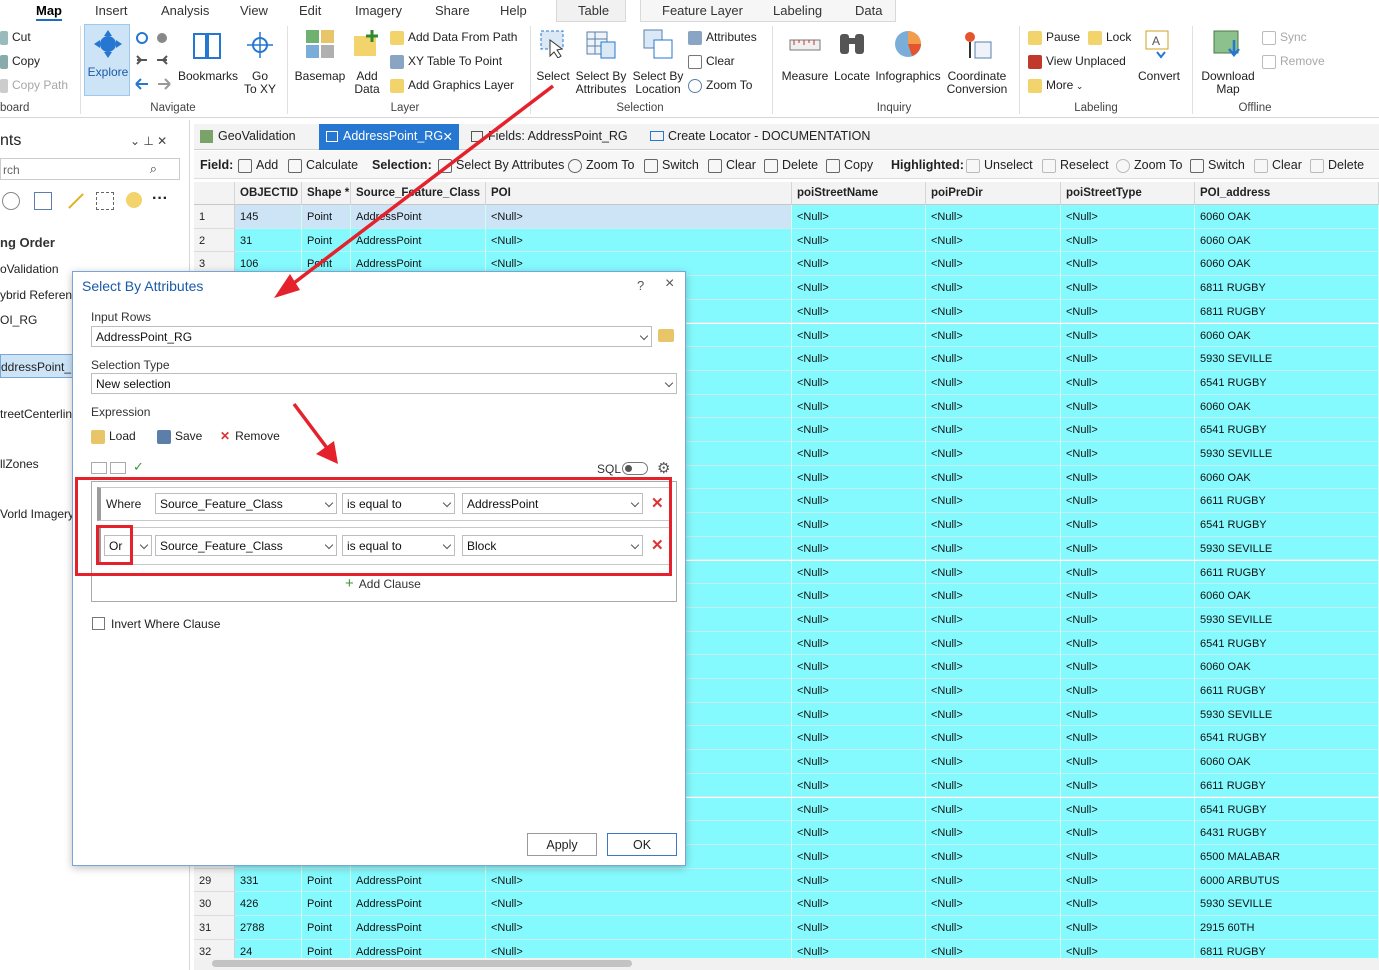  I want to click on reselect-tool: Reselect, so click(1075, 165).